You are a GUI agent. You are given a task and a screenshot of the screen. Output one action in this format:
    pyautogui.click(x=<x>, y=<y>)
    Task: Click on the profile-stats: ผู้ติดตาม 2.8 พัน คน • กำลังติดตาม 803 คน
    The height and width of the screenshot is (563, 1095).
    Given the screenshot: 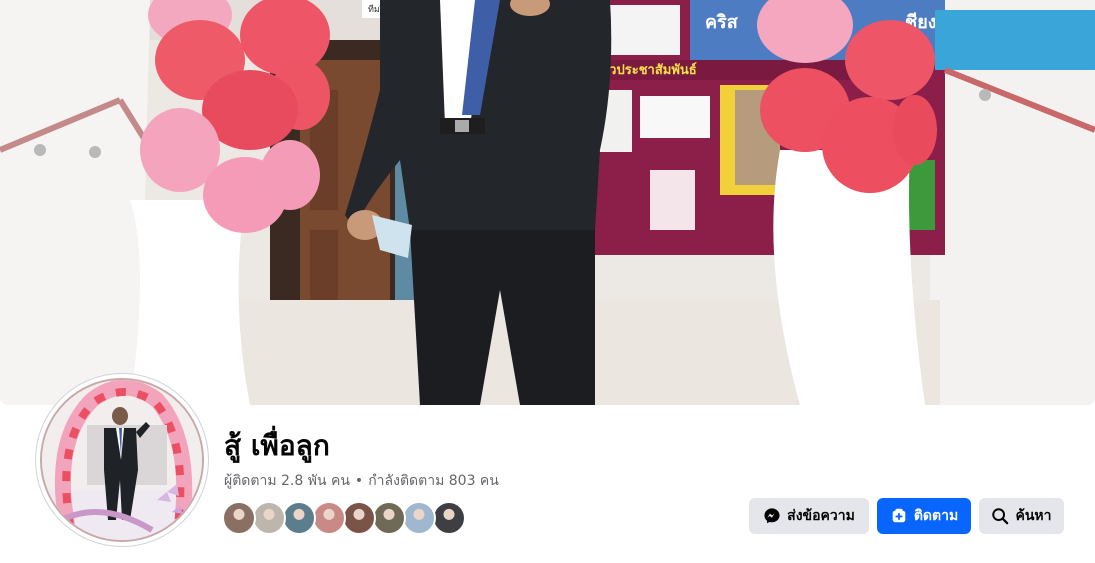 What is the action you would take?
    pyautogui.click(x=361, y=481)
    